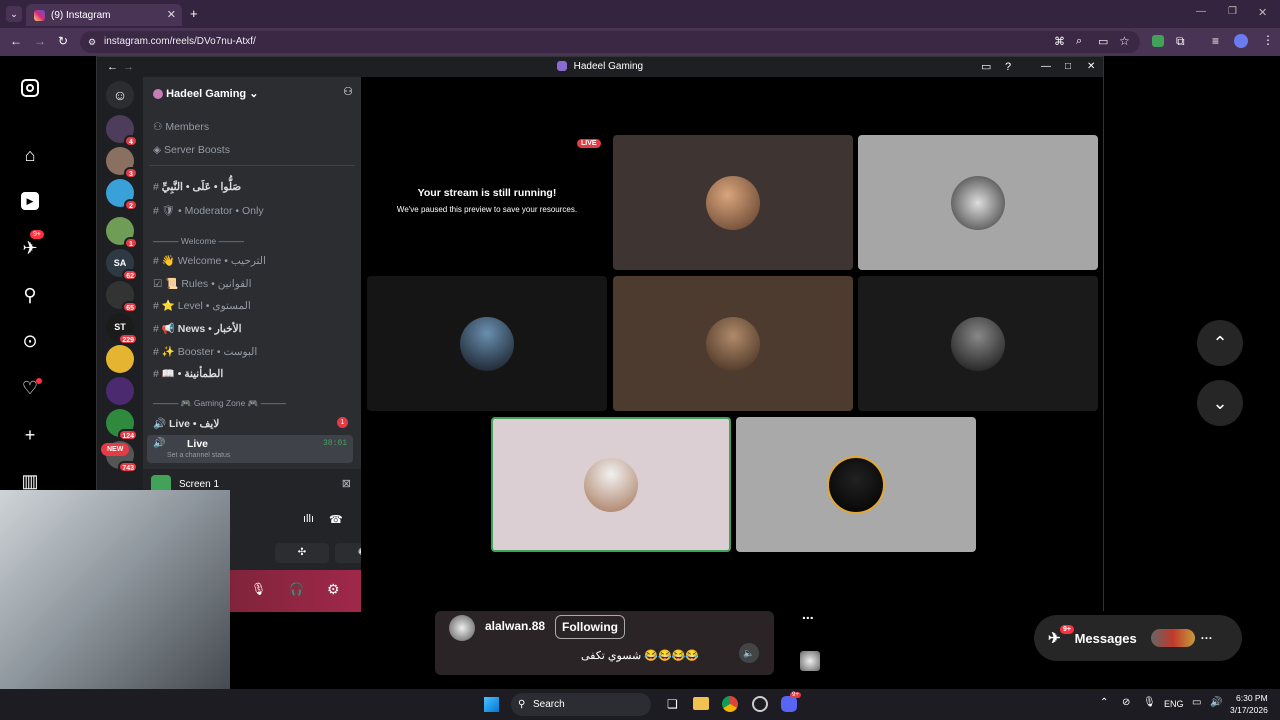  Describe the element at coordinates (611, 484) in the screenshot. I see `participant-tile-speaking` at that location.